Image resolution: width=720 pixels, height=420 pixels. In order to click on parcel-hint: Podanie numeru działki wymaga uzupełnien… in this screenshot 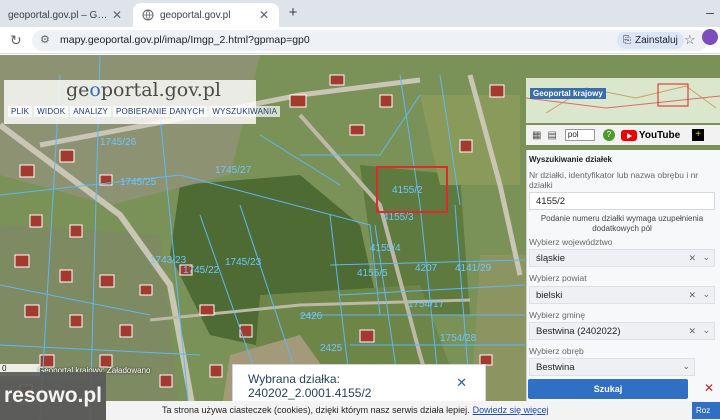, I will do `click(622, 223)`.